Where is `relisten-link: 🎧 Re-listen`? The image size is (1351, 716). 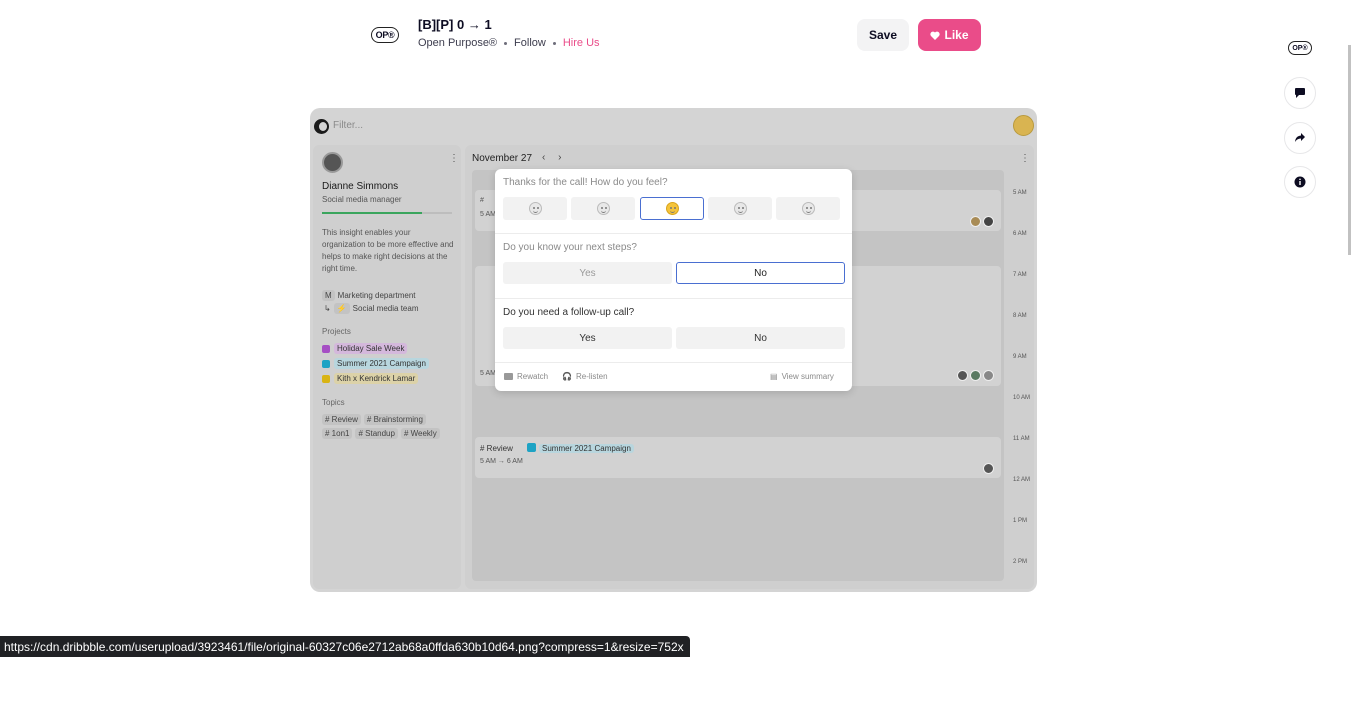 relisten-link: 🎧 Re-listen is located at coordinates (585, 376).